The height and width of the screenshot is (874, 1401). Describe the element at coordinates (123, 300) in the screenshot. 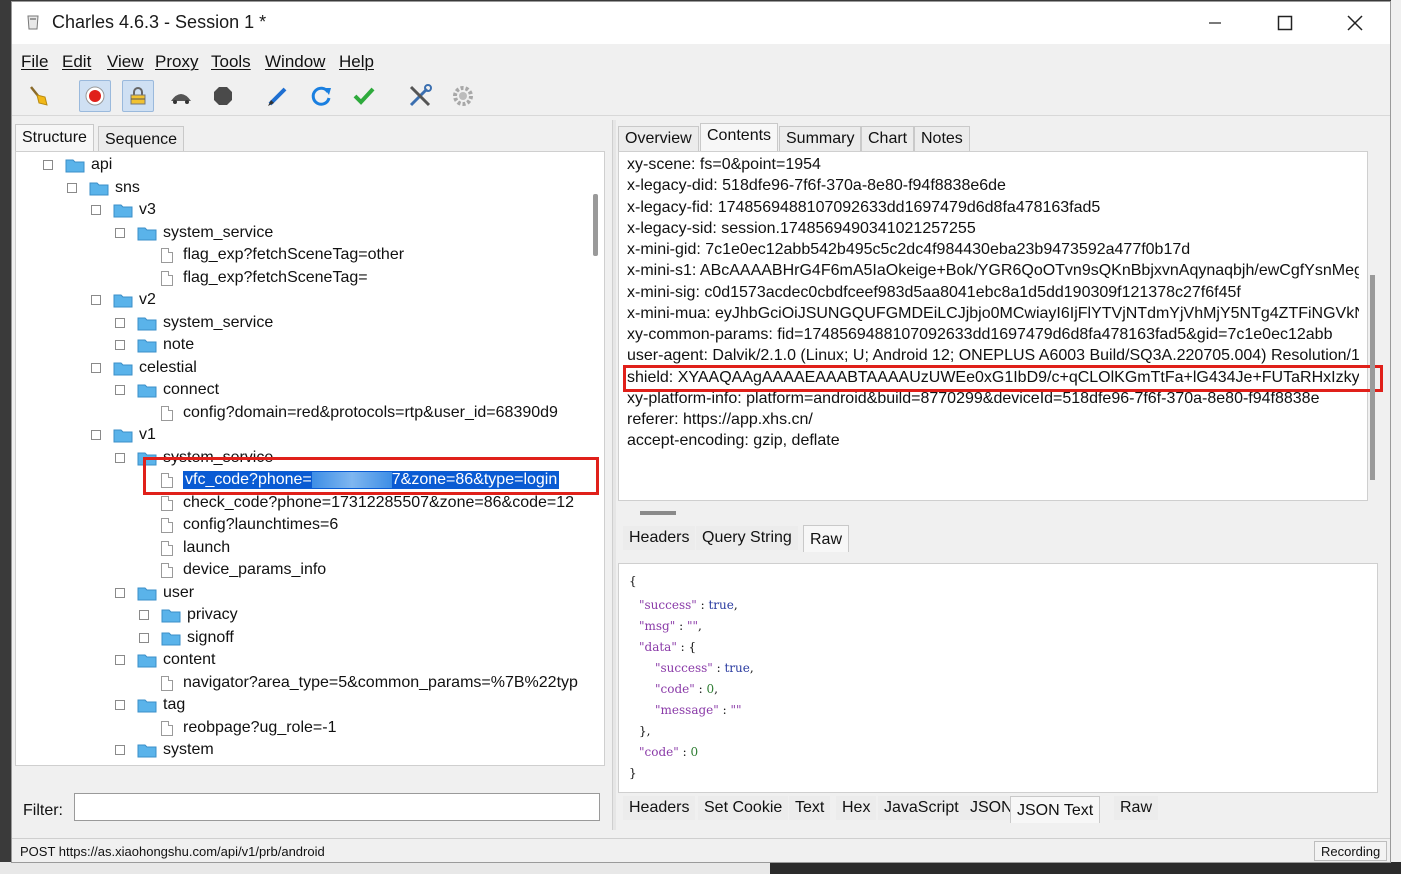

I see `tree-node: v2` at that location.